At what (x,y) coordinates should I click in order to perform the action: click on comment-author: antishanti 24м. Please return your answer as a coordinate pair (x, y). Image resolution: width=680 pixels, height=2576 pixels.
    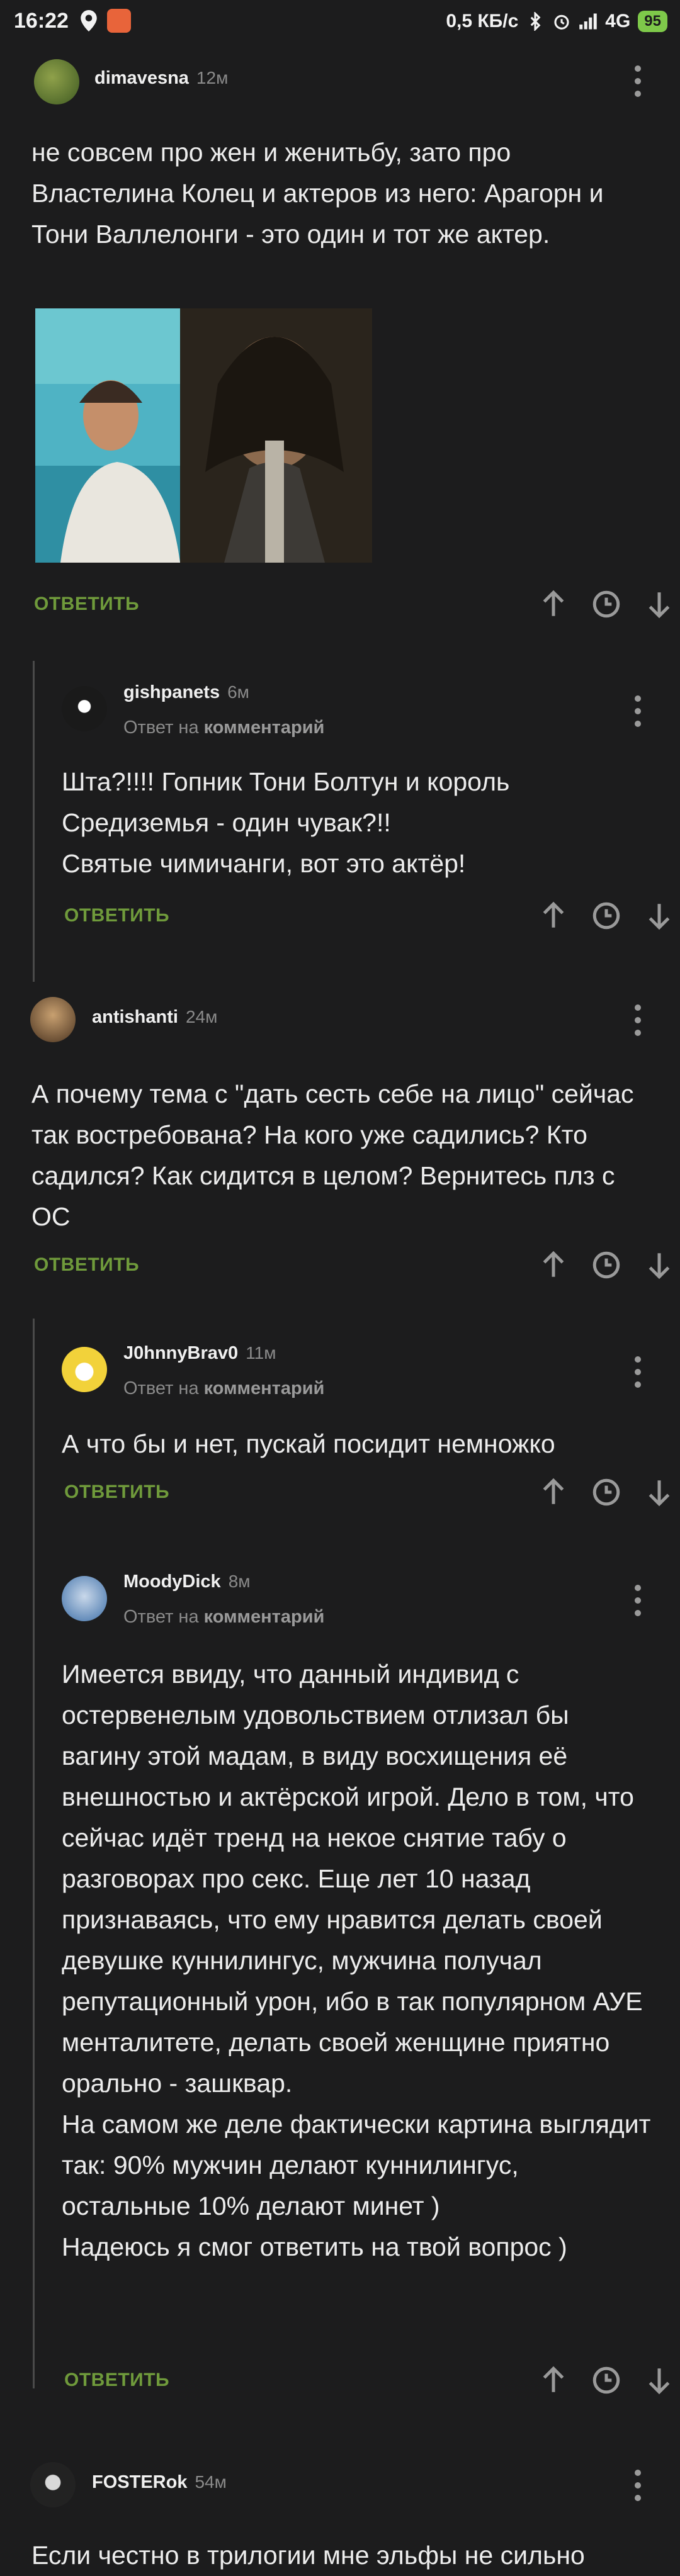
    Looking at the image, I should click on (154, 1017).